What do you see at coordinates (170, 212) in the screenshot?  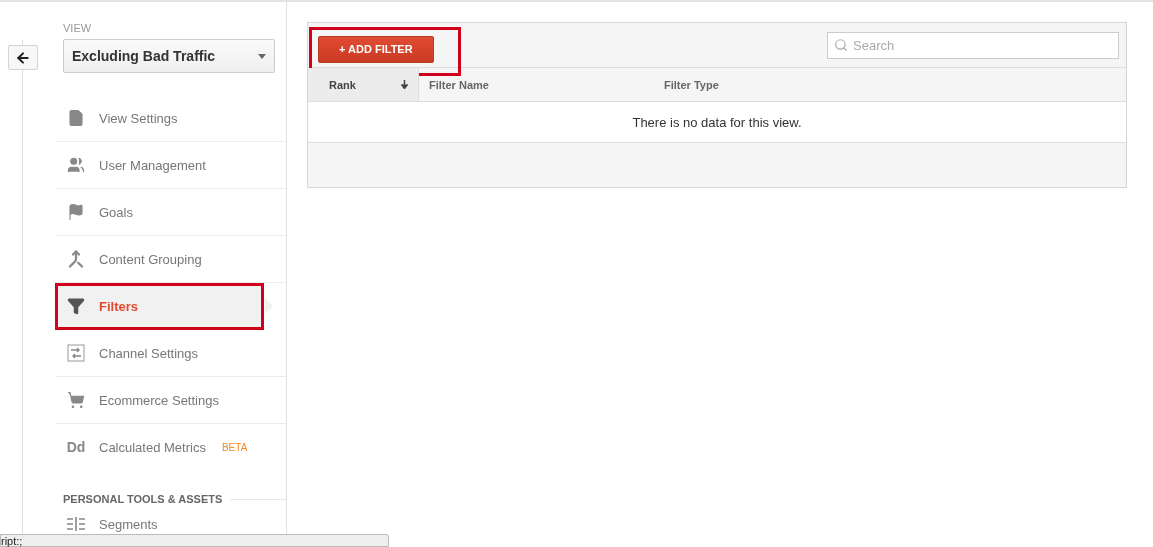 I see `nav-item: Goals` at bounding box center [170, 212].